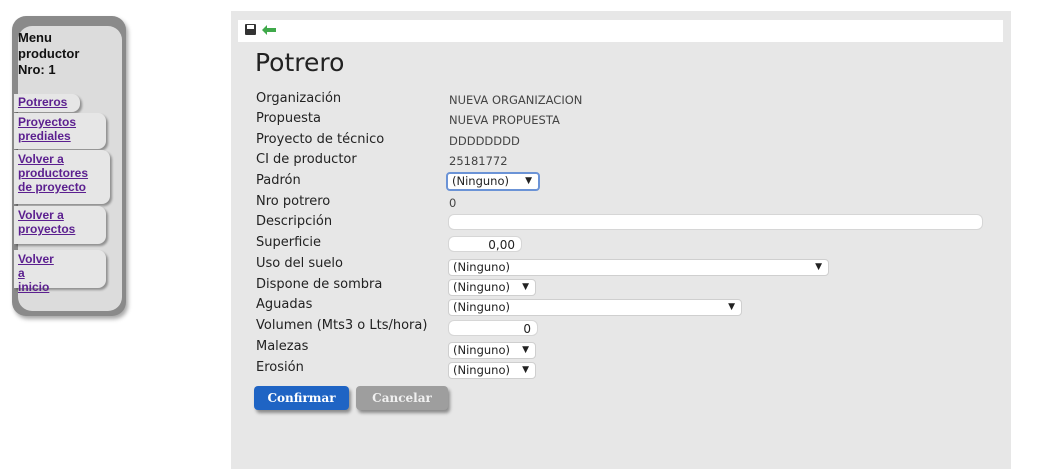 The height and width of the screenshot is (469, 1041). I want to click on menu-item-volver-inicio: Volver a inicio, so click(36, 273).